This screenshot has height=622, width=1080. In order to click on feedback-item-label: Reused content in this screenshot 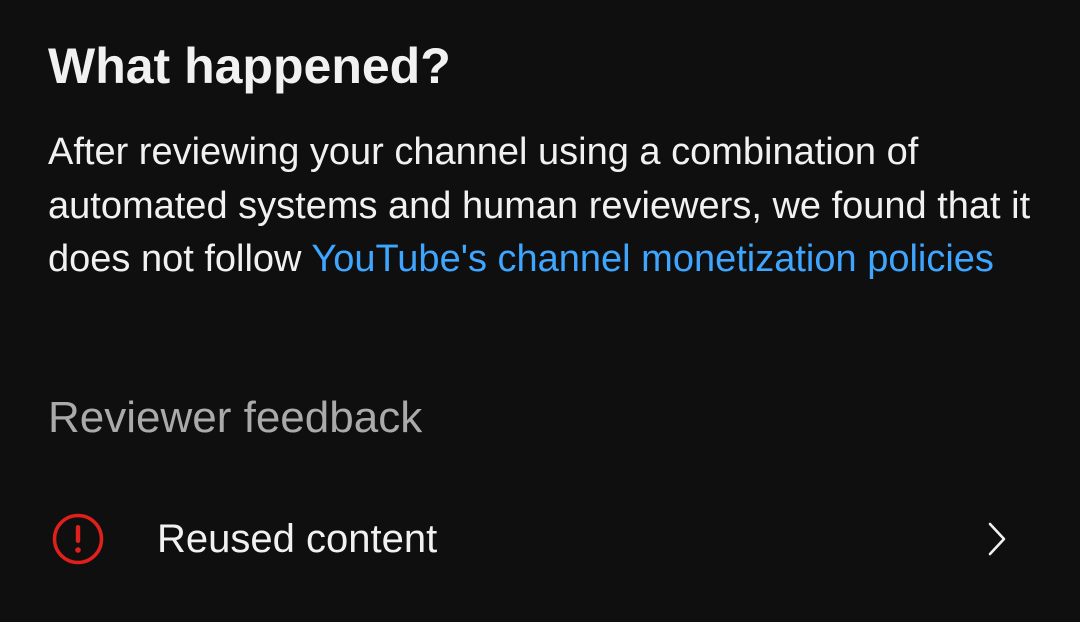, I will do `click(297, 539)`.